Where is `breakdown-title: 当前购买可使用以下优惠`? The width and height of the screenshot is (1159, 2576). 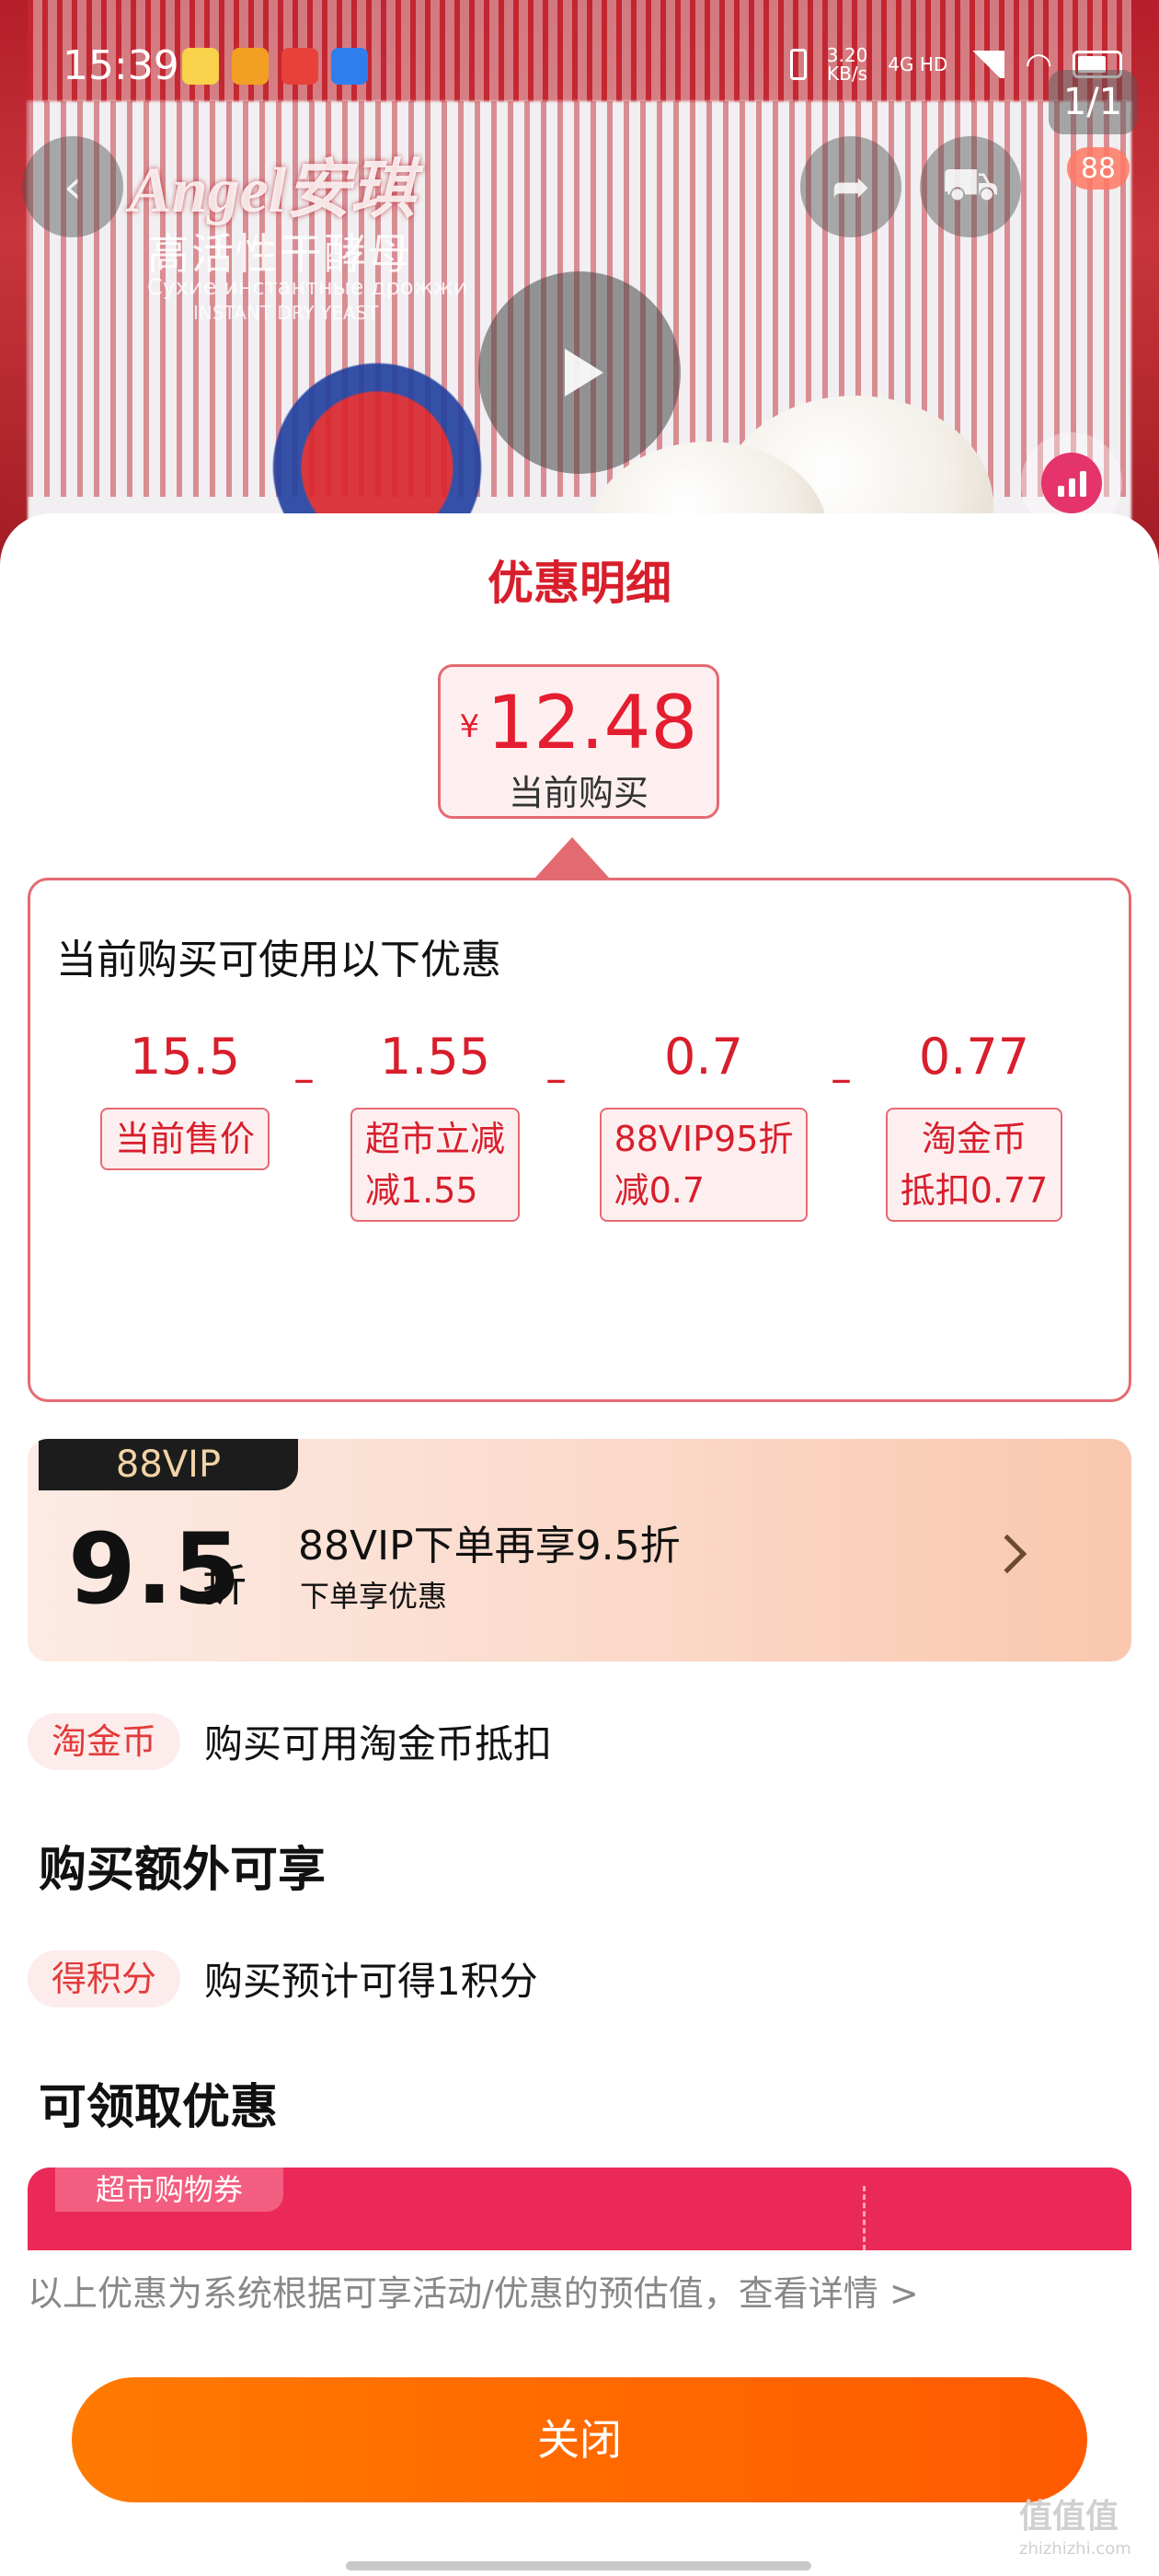 breakdown-title: 当前购买可使用以下优惠 is located at coordinates (278, 960).